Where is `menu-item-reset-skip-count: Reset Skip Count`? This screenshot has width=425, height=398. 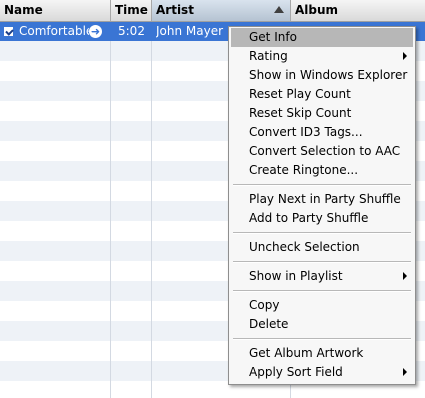 menu-item-reset-skip-count: Reset Skip Count is located at coordinates (322, 113).